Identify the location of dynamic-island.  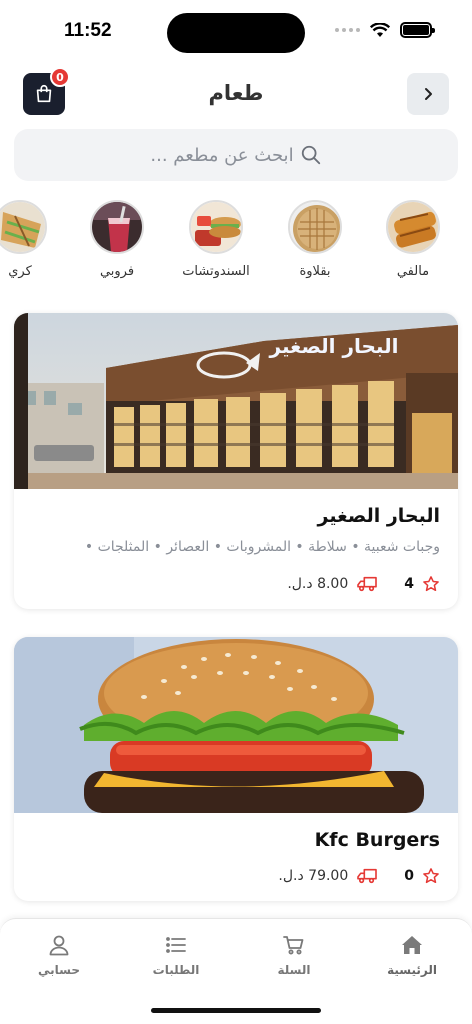
(236, 33).